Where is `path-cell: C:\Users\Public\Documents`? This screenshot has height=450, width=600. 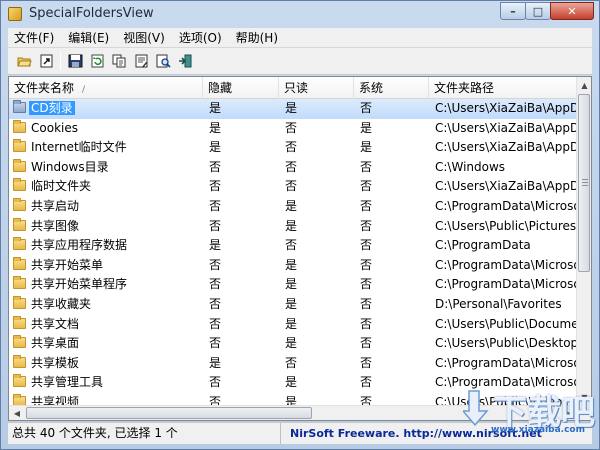
path-cell: C:\Users\Public\Documents is located at coordinates (507, 323).